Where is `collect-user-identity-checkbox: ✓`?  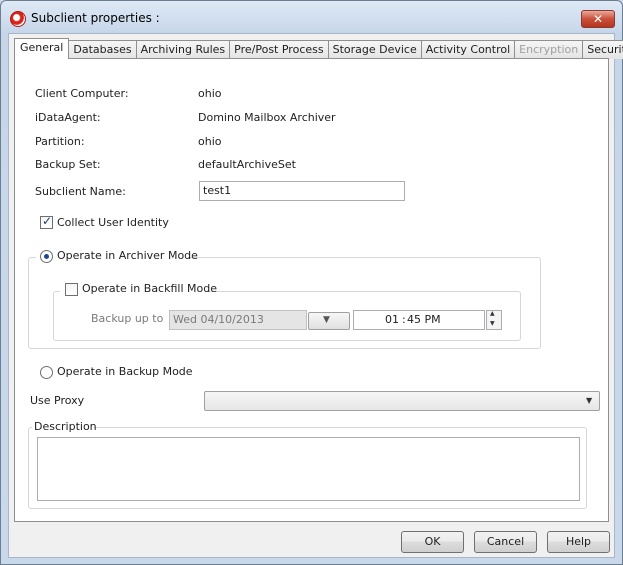
collect-user-identity-checkbox: ✓ is located at coordinates (46, 221).